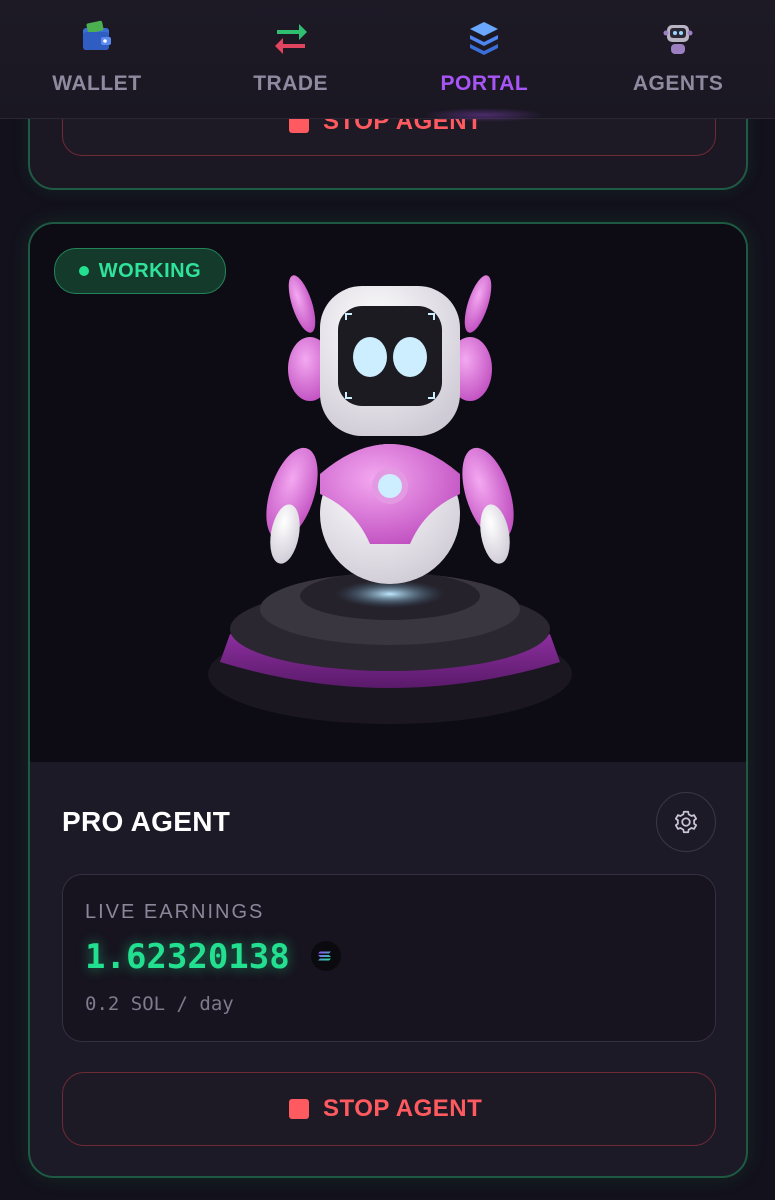  What do you see at coordinates (150, 270) in the screenshot?
I see `status-text: WORKING` at bounding box center [150, 270].